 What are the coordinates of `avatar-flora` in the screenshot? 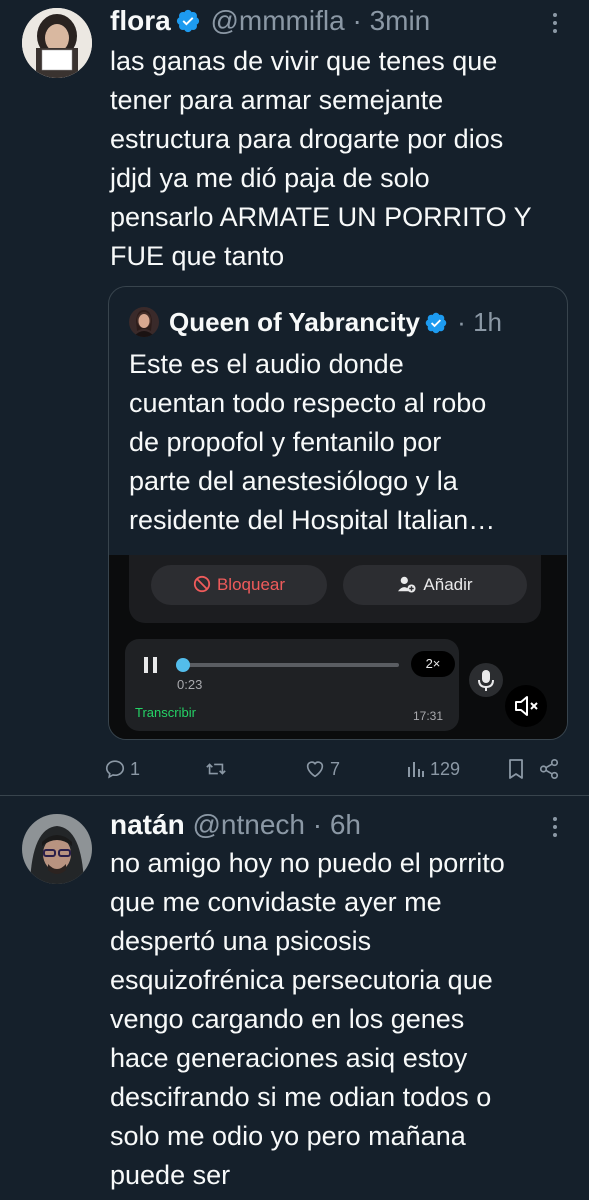 It's located at (57, 43).